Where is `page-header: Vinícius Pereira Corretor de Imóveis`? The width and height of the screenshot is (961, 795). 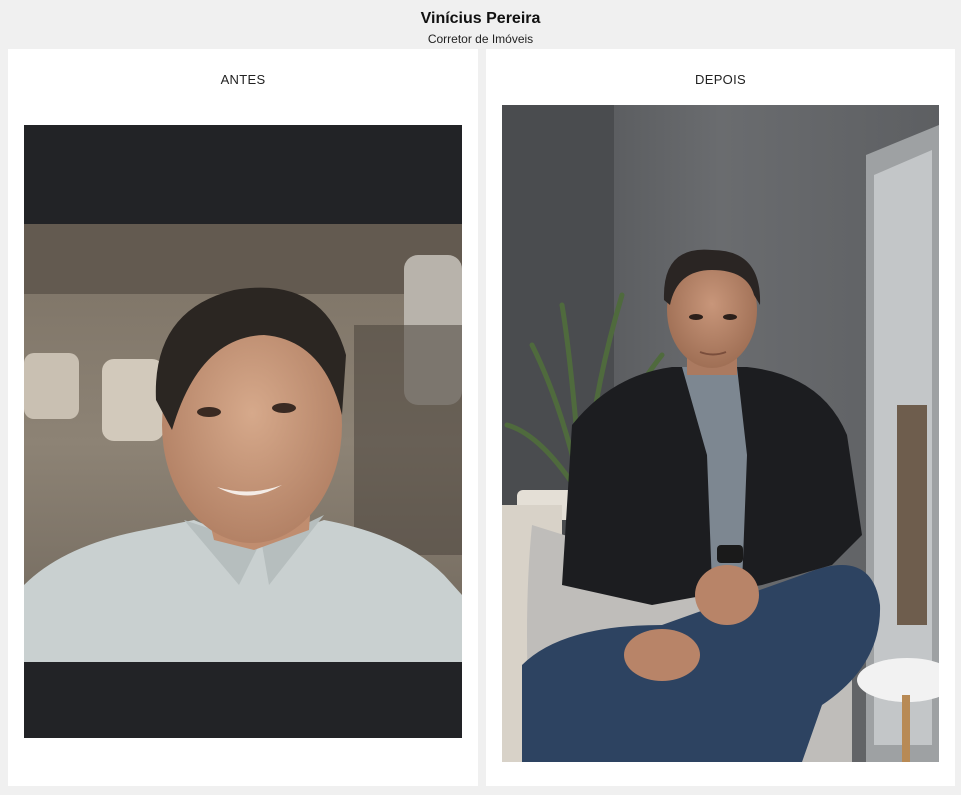 page-header: Vinícius Pereira Corretor de Imóveis is located at coordinates (480, 24).